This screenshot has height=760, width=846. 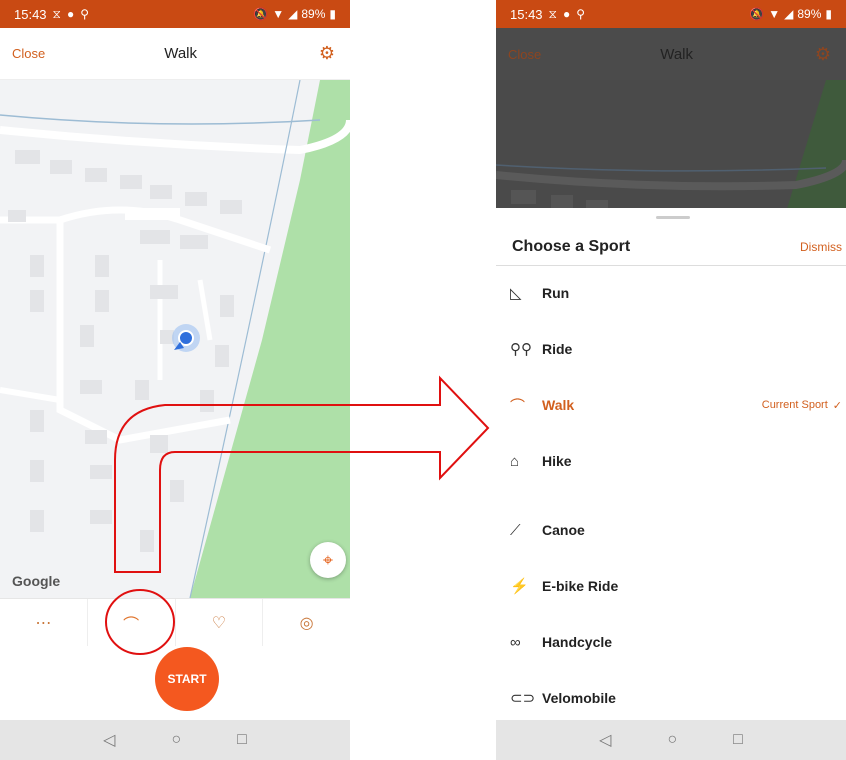 I want to click on route-icon: ⋯, so click(x=43, y=623).